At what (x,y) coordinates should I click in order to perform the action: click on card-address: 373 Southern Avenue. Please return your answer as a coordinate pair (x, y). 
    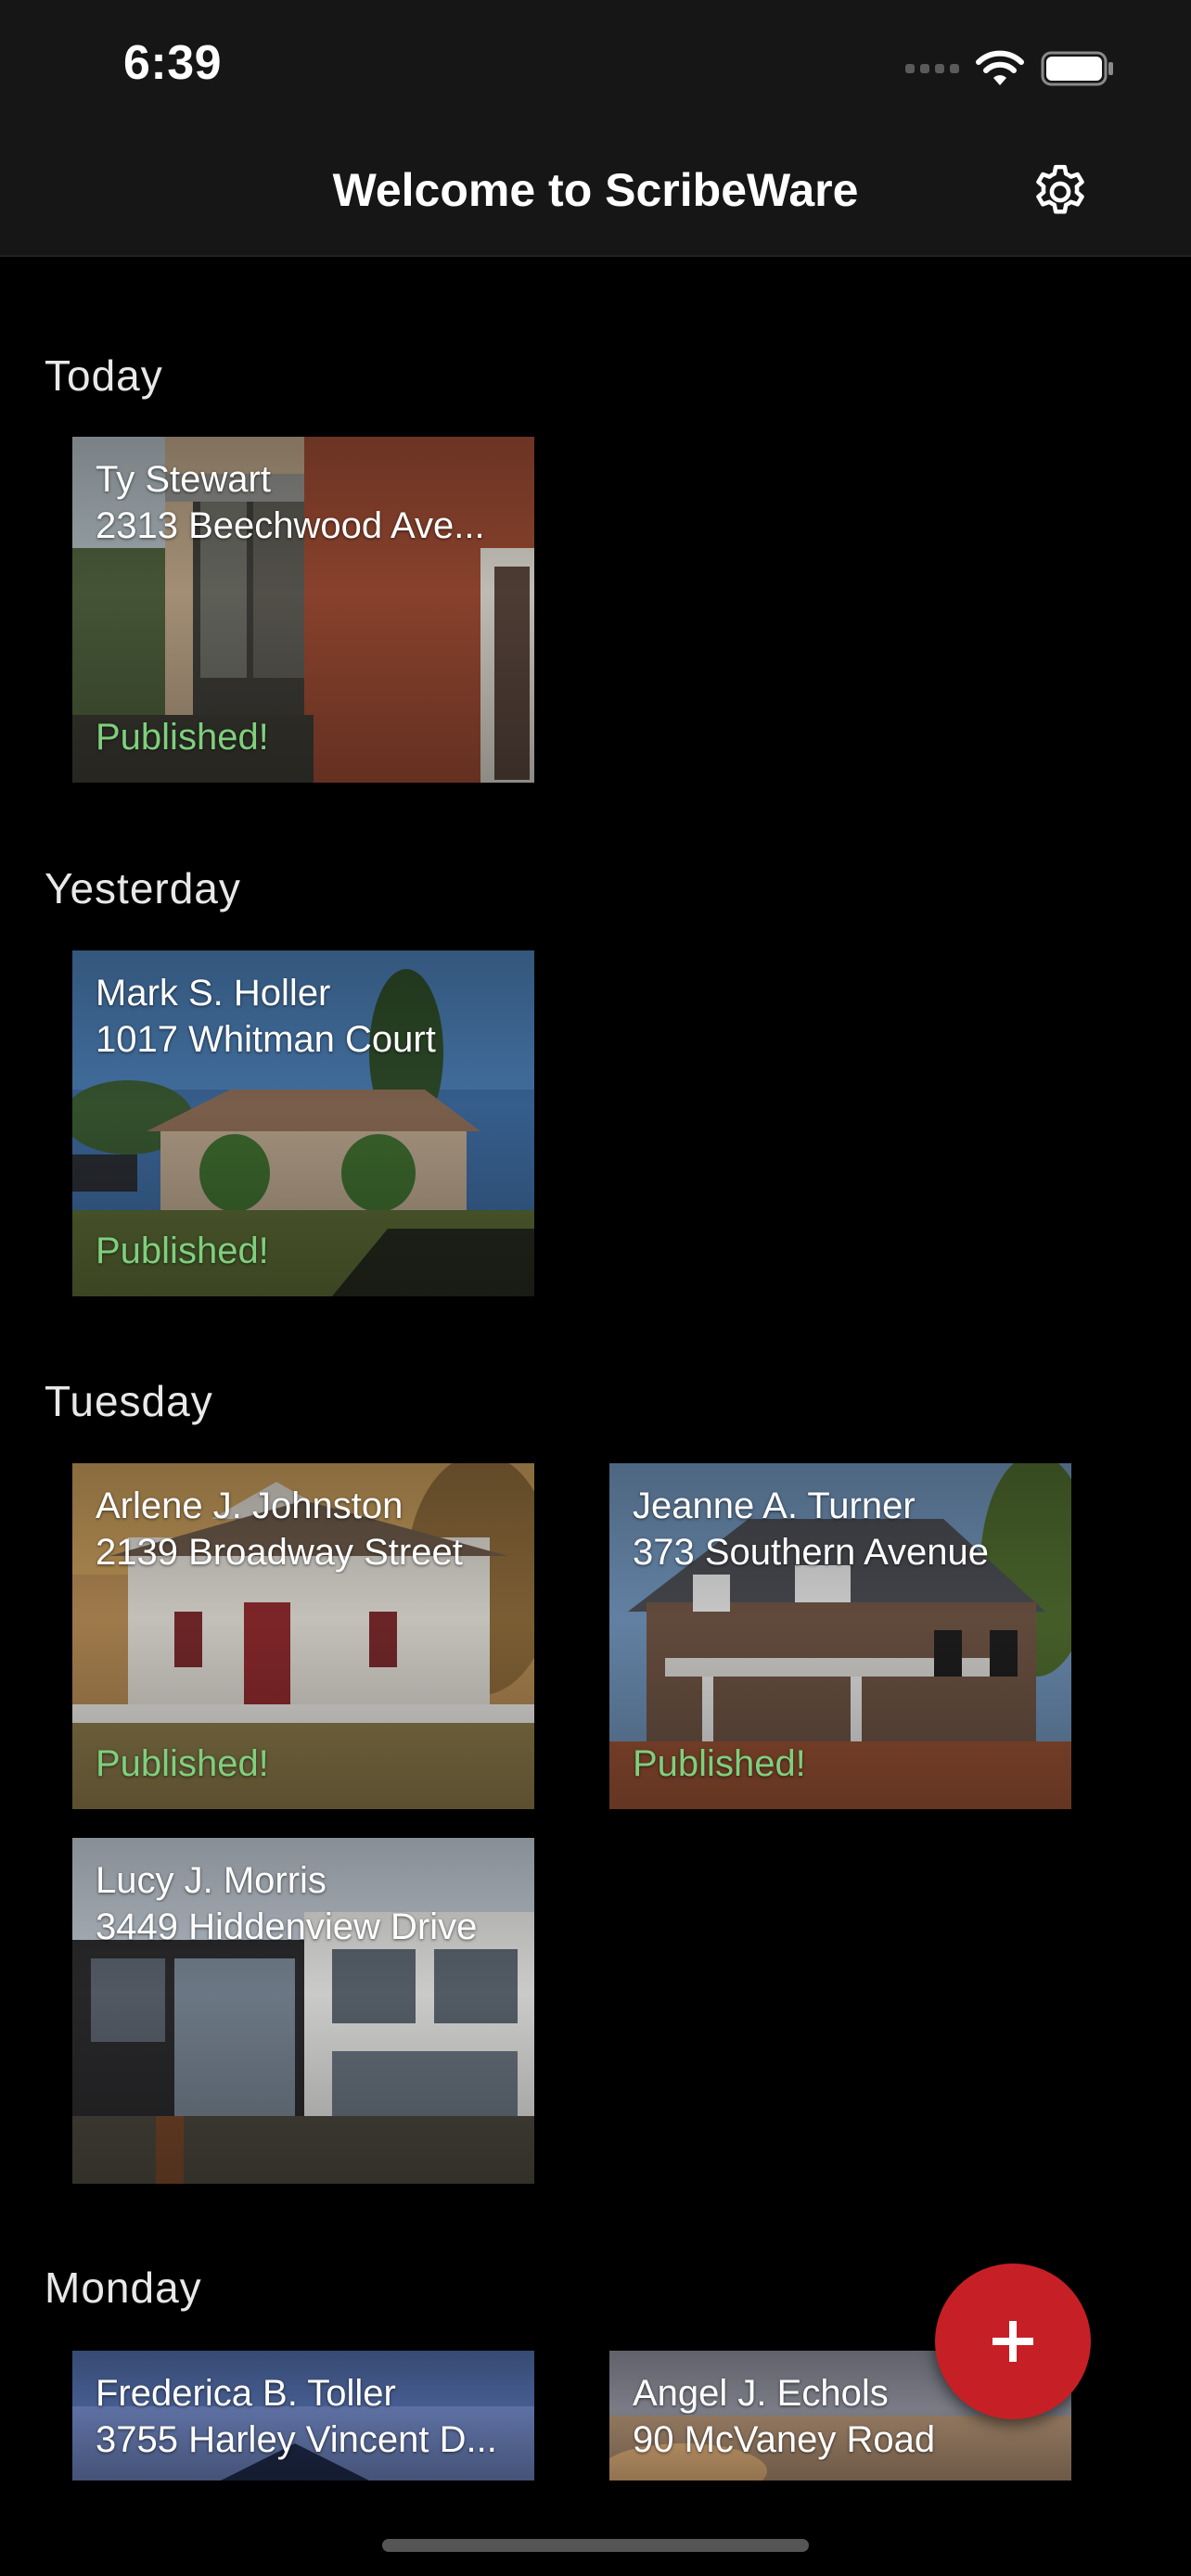
    Looking at the image, I should click on (811, 1552).